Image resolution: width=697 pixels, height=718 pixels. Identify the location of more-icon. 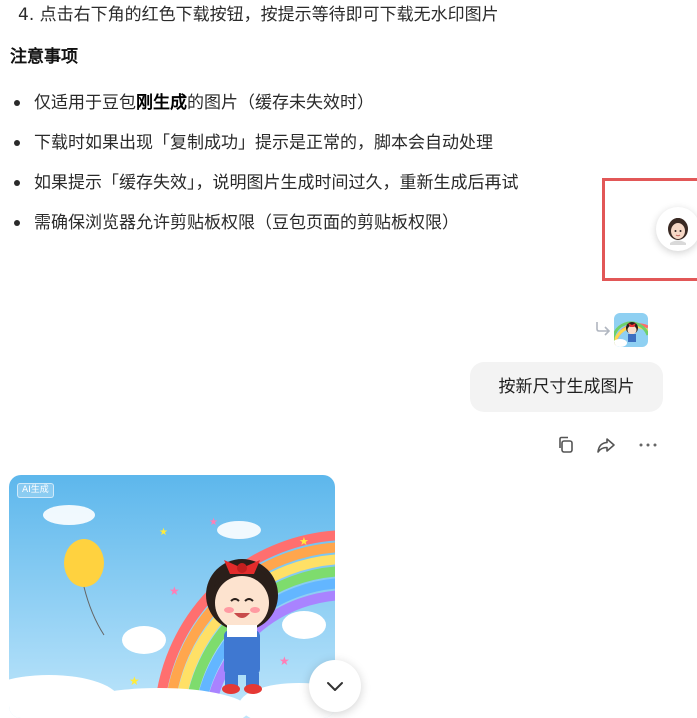
(648, 445).